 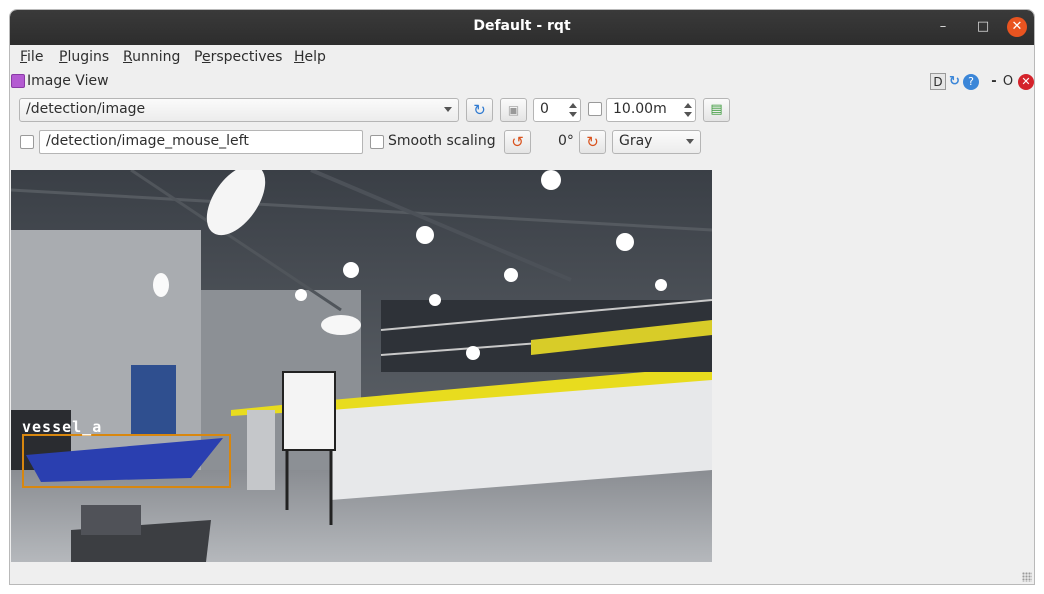 I want to click on maximize-icon: □, so click(x=983, y=27).